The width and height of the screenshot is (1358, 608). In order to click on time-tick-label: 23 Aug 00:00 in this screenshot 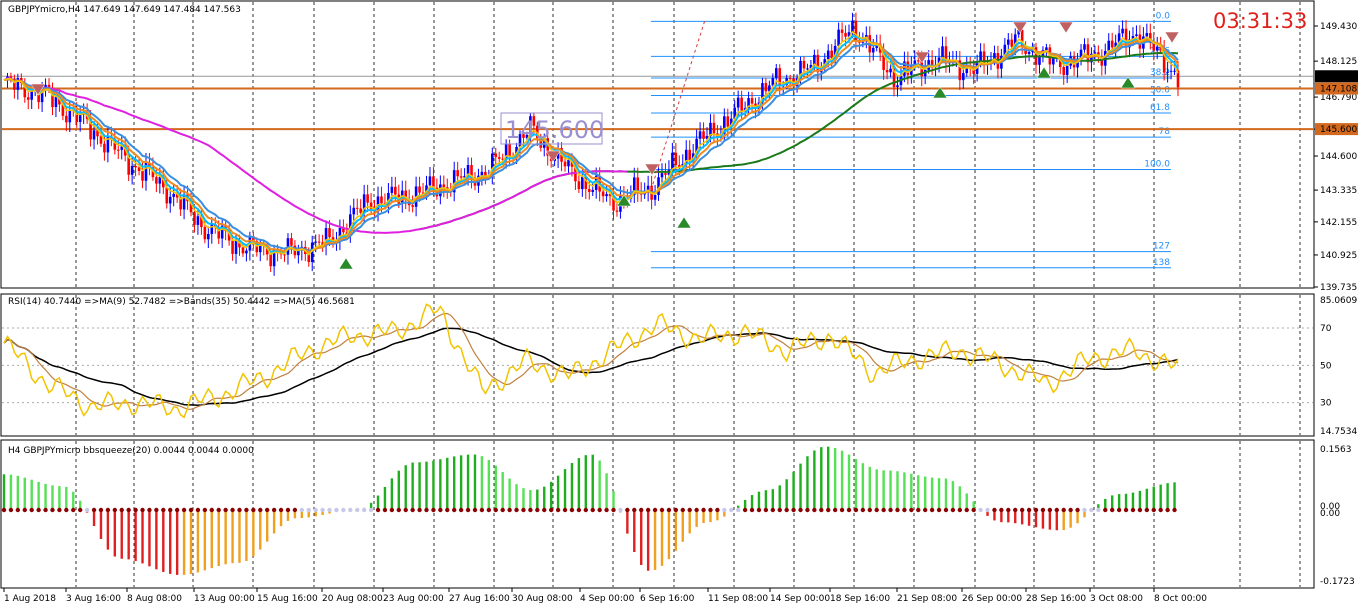, I will do `click(413, 599)`.